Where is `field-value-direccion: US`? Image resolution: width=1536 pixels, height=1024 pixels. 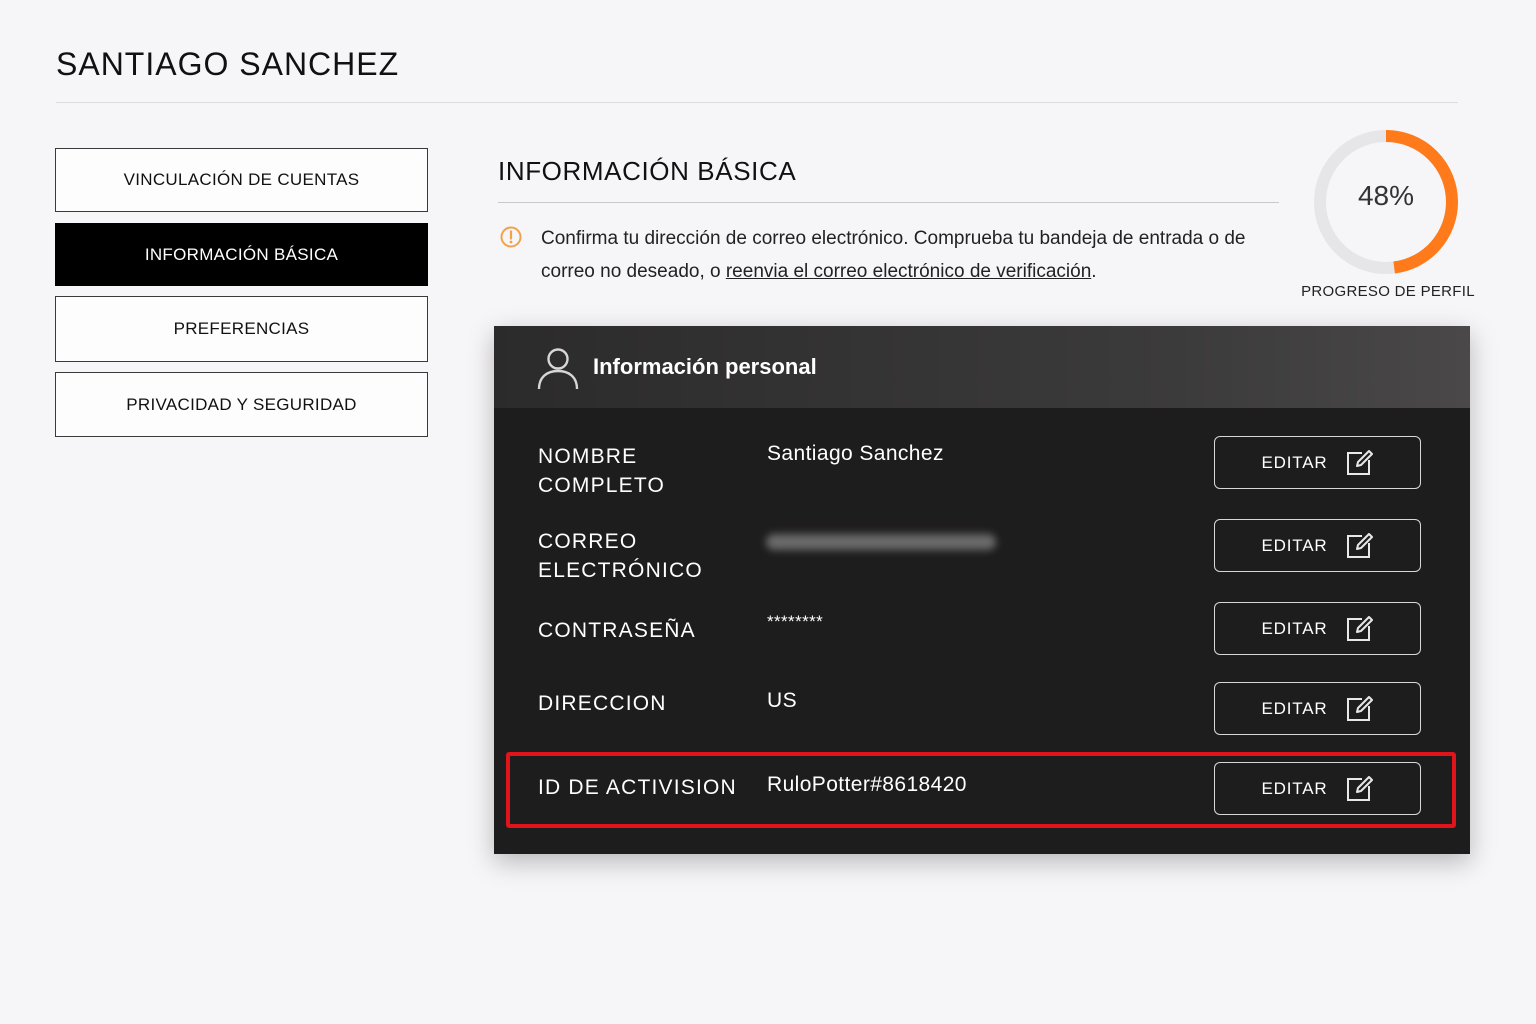
field-value-direccion: US is located at coordinates (782, 700).